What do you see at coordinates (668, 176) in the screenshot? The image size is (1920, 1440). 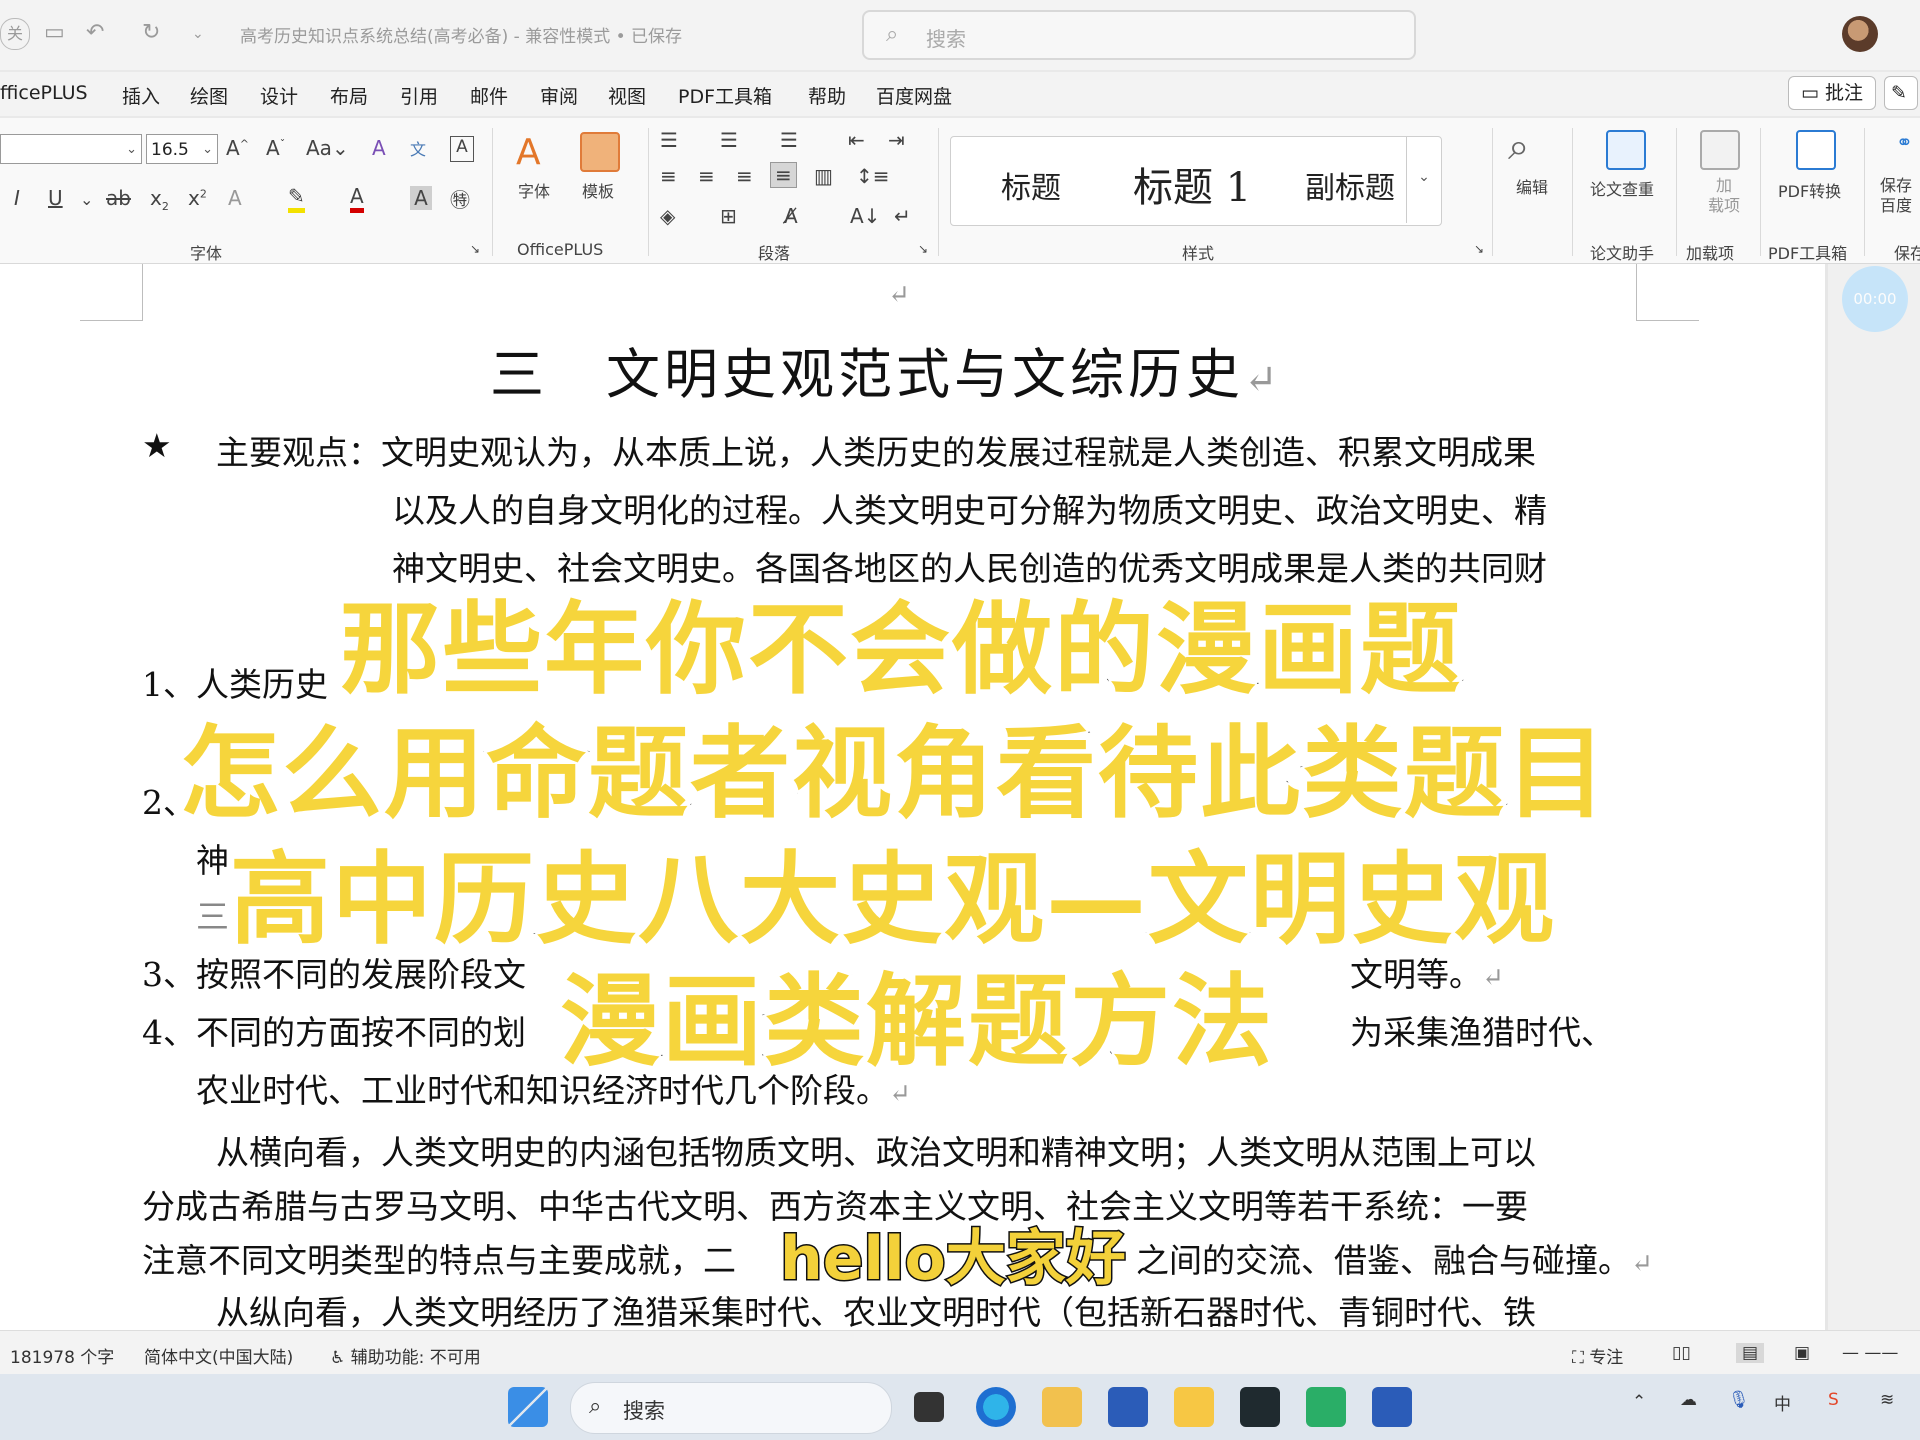 I see `align-left-icon: ≡` at bounding box center [668, 176].